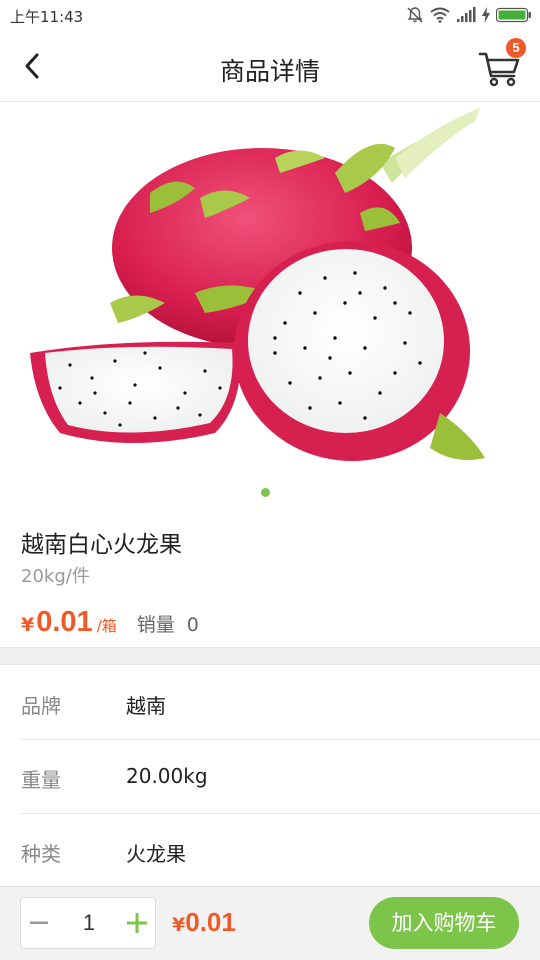 This screenshot has width=540, height=960. I want to click on carousel-indicator-dot, so click(265, 492).